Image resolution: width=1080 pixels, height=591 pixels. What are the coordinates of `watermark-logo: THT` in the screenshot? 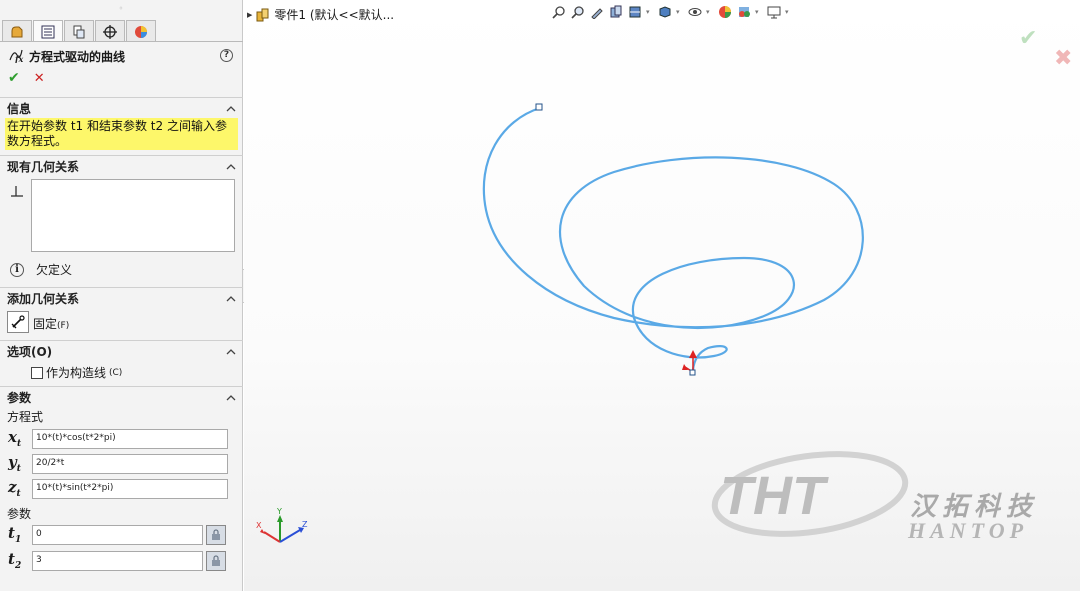 It's located at (810, 494).